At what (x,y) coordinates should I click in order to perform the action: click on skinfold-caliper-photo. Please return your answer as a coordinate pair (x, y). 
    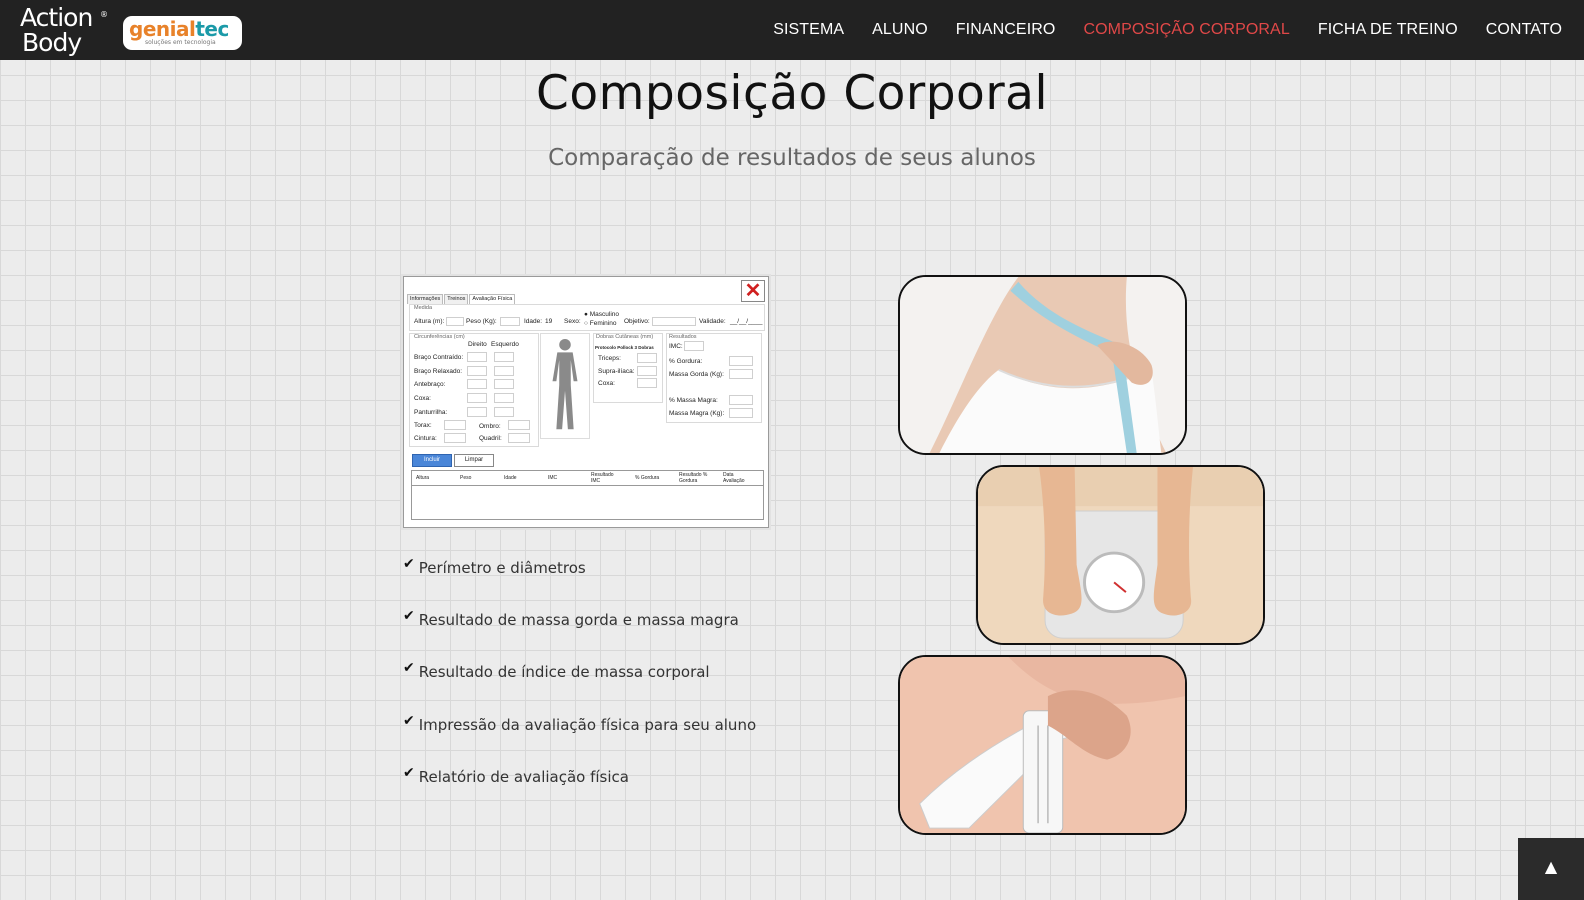
    Looking at the image, I should click on (1042, 745).